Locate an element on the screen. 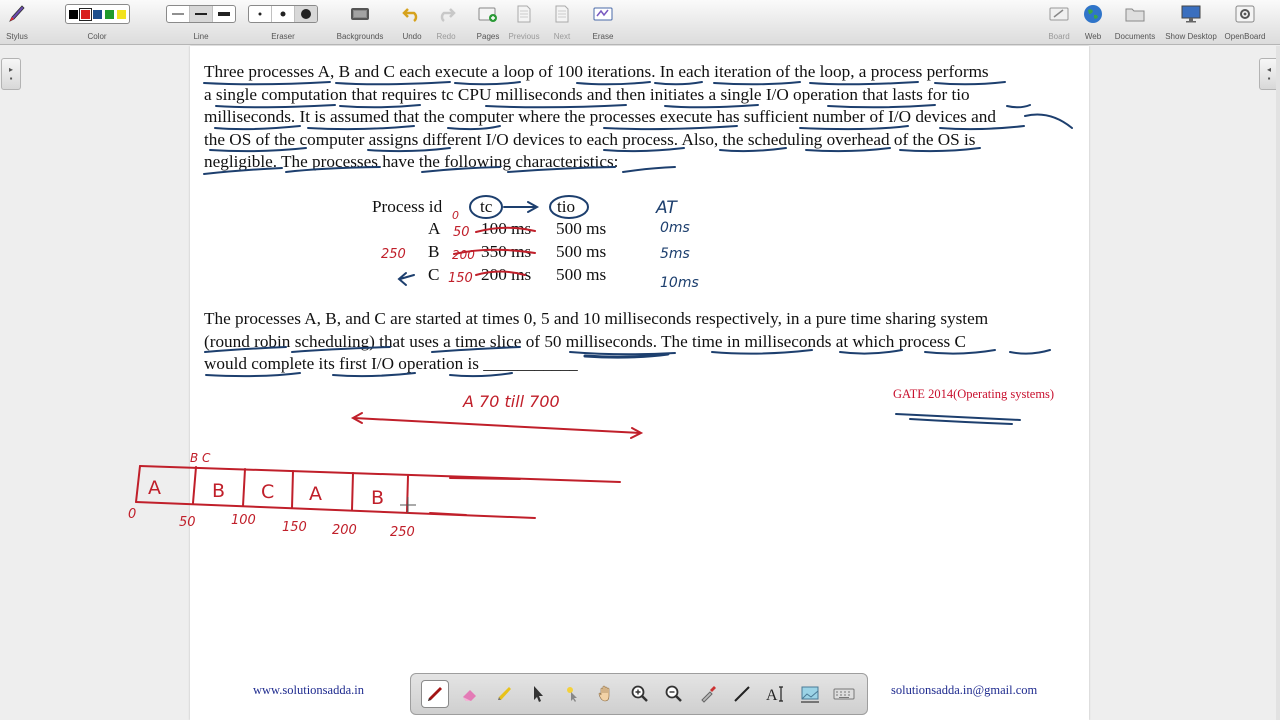  pages-label: Pages is located at coordinates (488, 36).